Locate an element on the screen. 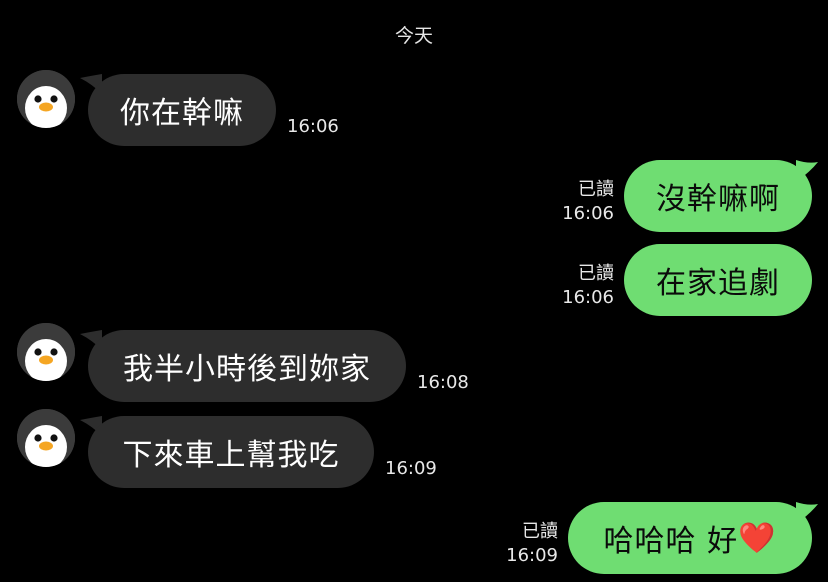 The height and width of the screenshot is (582, 828). message-time: 16:08 is located at coordinates (443, 382).